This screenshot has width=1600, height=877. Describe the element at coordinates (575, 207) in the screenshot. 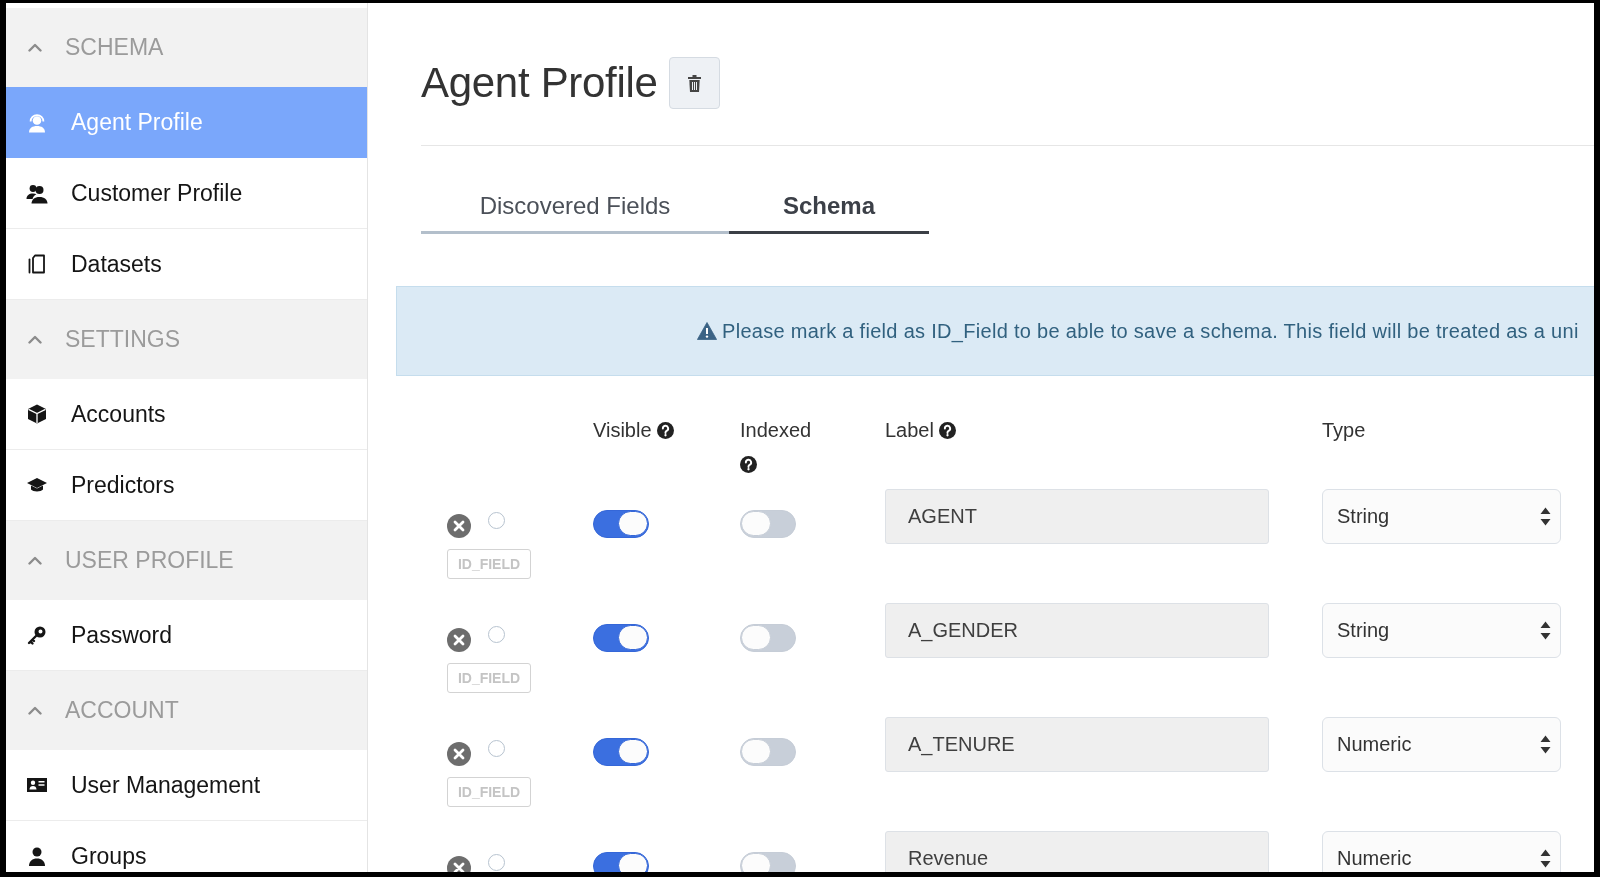

I see `tab: Discovered Fields` at that location.